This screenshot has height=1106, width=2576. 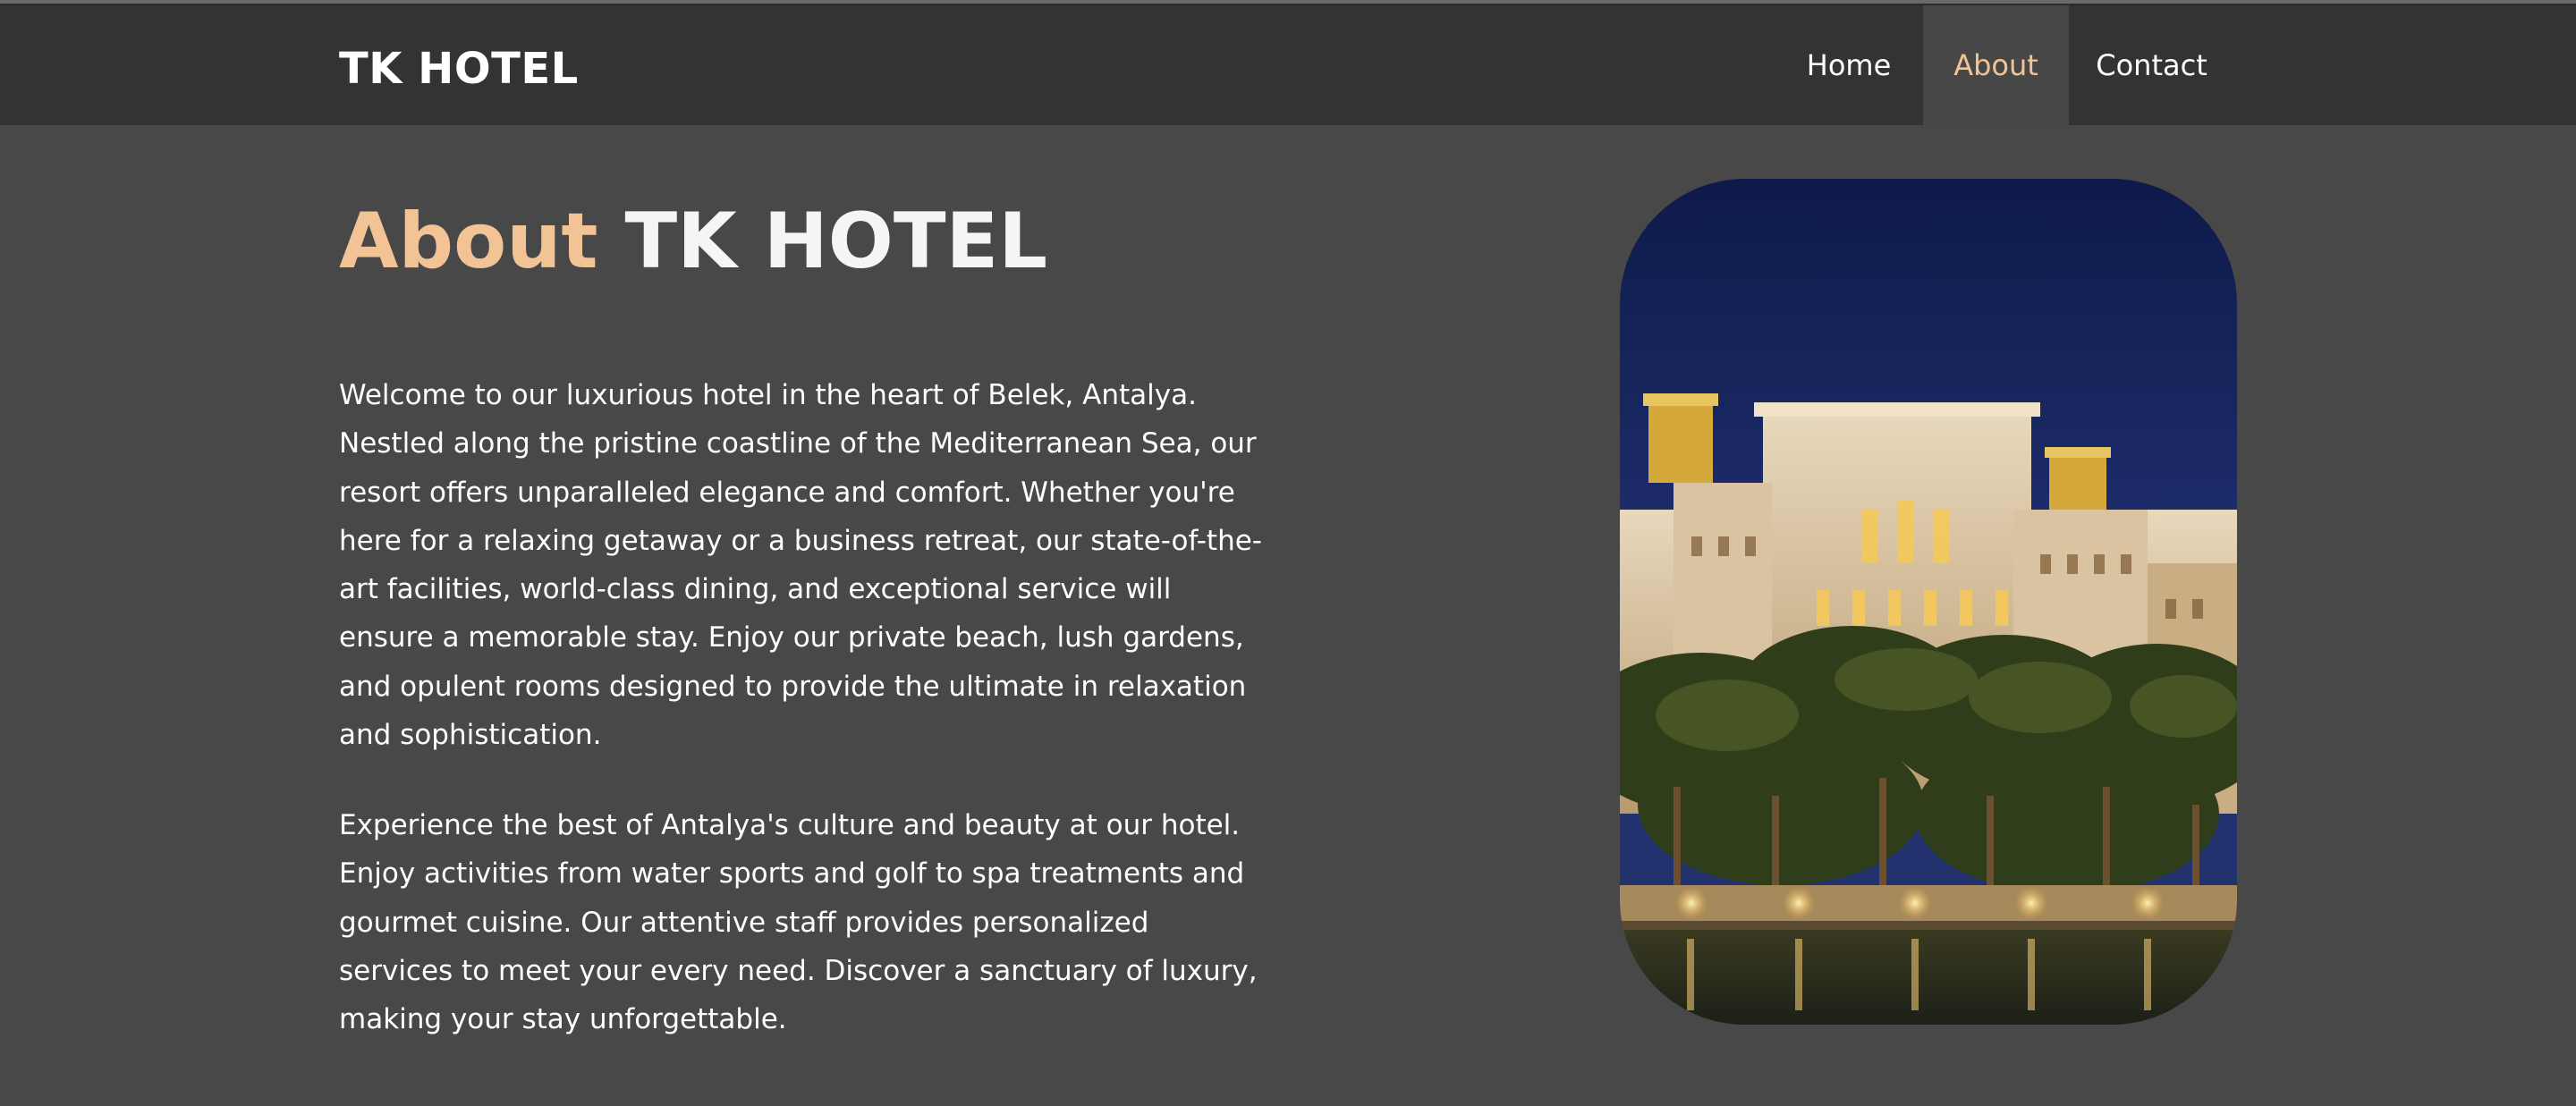 I want to click on brand-logo: TK HOTEL, so click(x=459, y=69).